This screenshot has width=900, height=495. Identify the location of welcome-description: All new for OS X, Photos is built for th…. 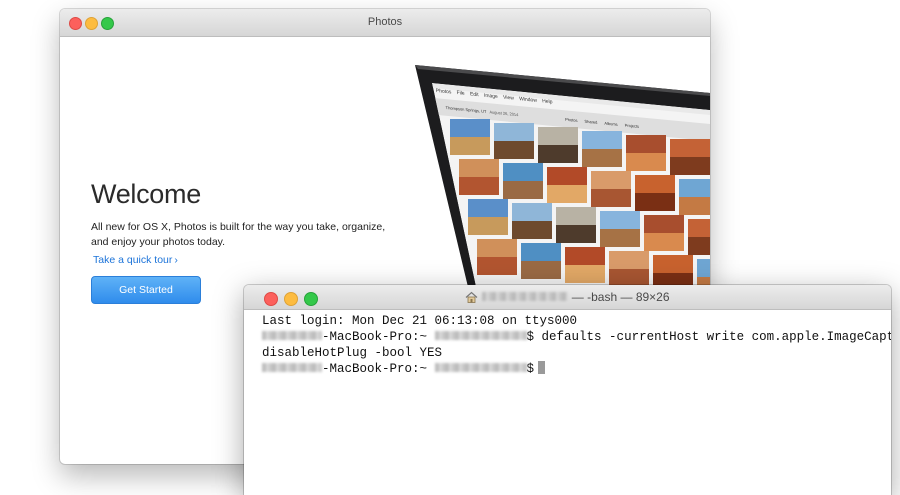
(238, 234).